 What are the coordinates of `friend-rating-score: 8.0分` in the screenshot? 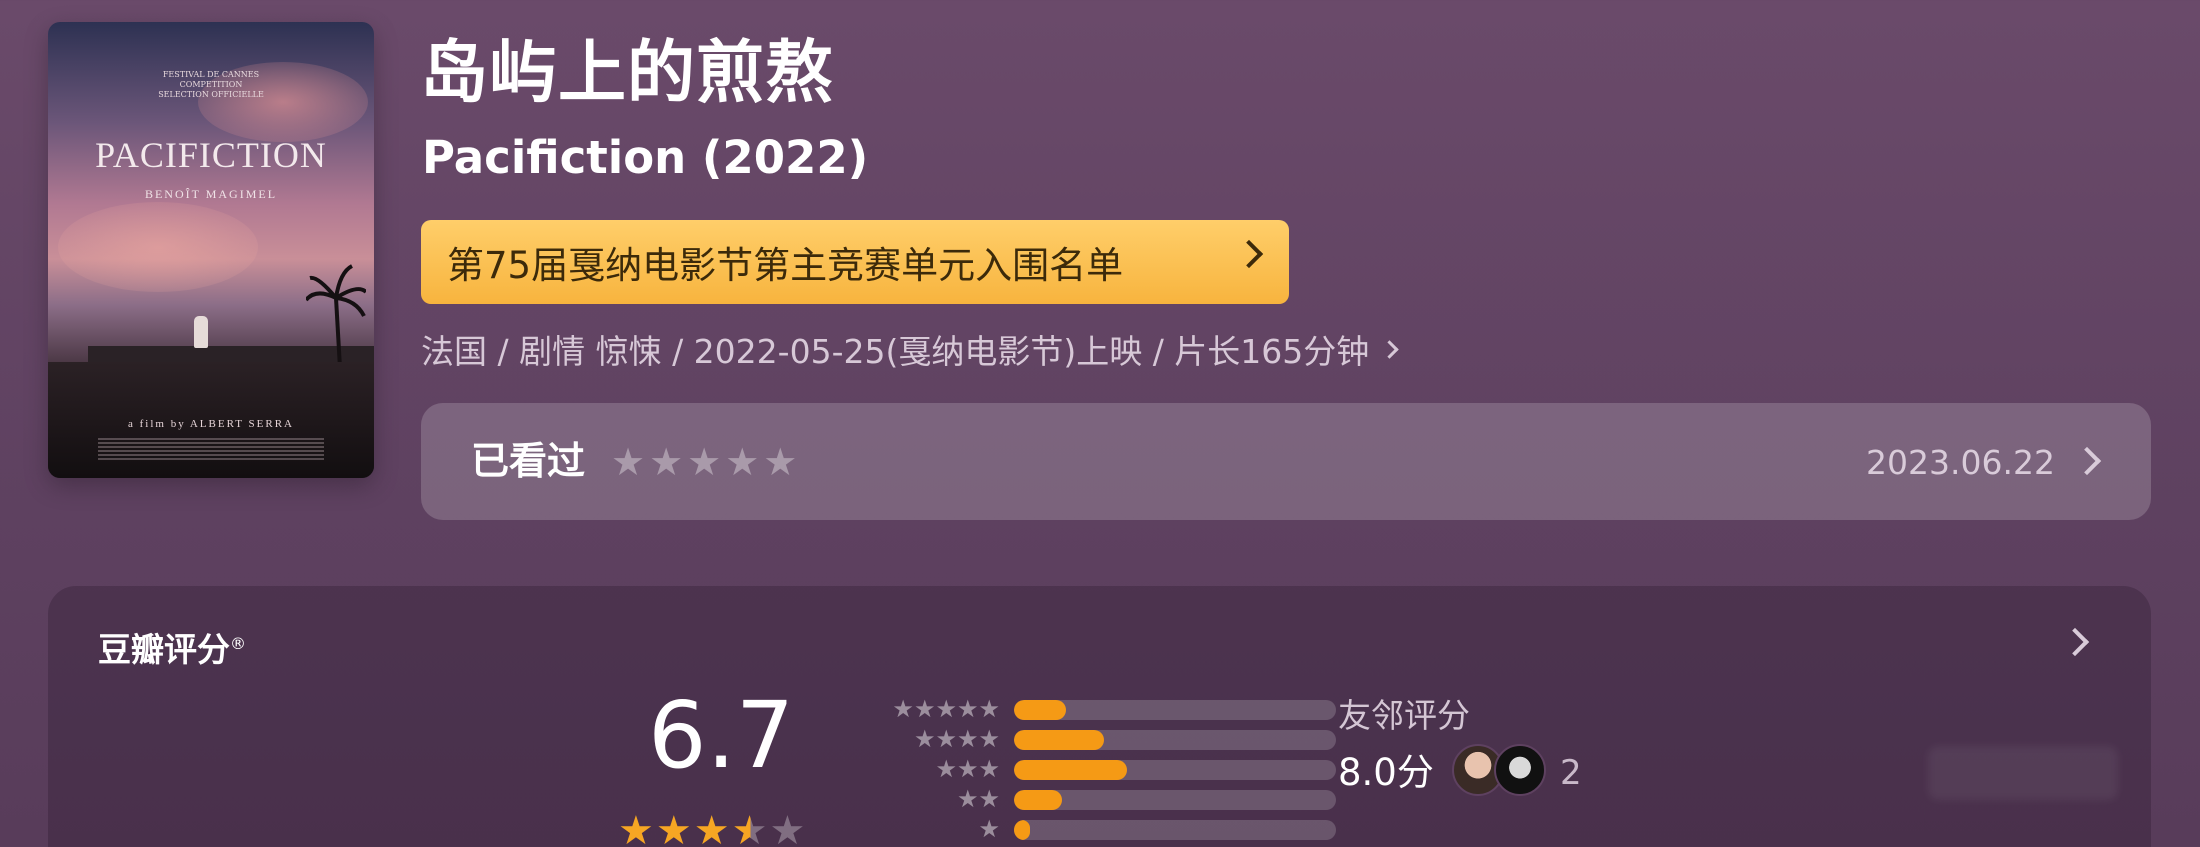 It's located at (1386, 772).